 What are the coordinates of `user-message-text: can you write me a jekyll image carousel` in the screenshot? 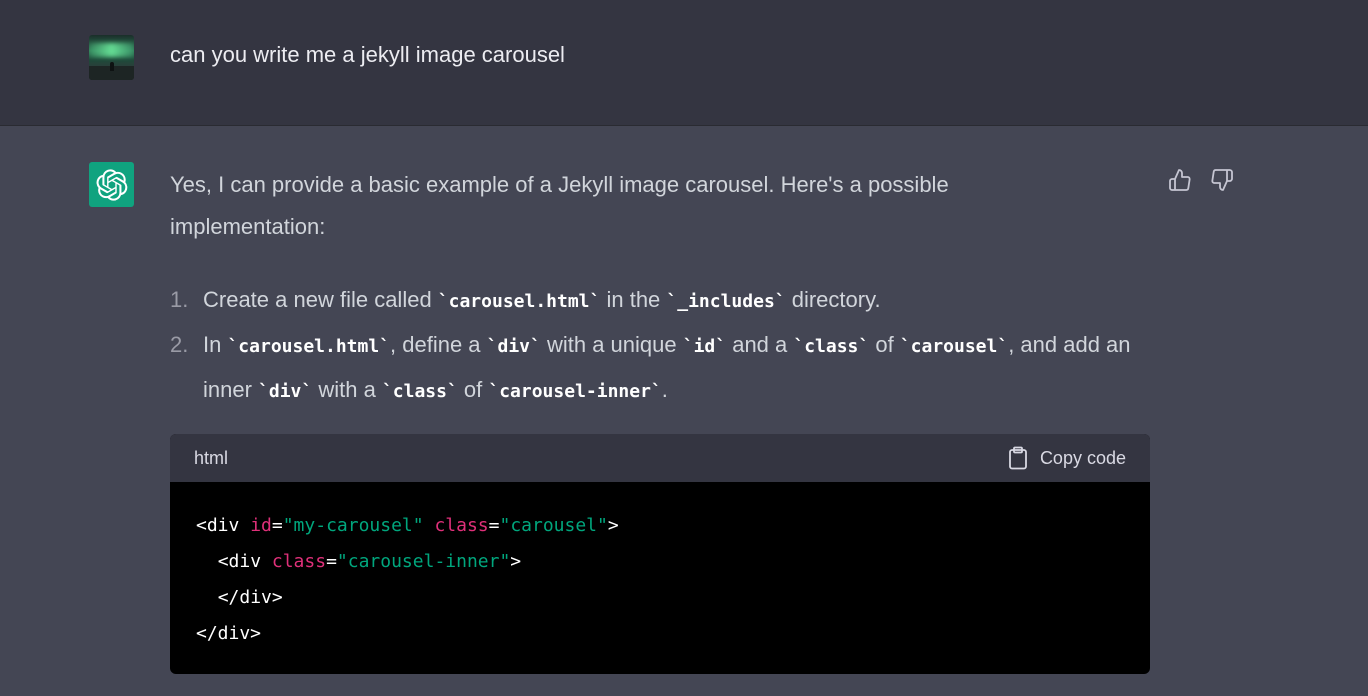 It's located at (367, 54).